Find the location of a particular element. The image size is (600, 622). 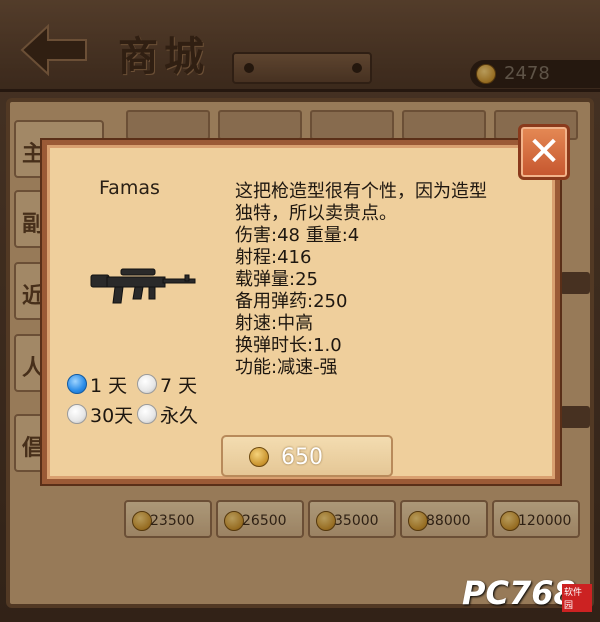

duration-label: 永久 is located at coordinates (179, 415).